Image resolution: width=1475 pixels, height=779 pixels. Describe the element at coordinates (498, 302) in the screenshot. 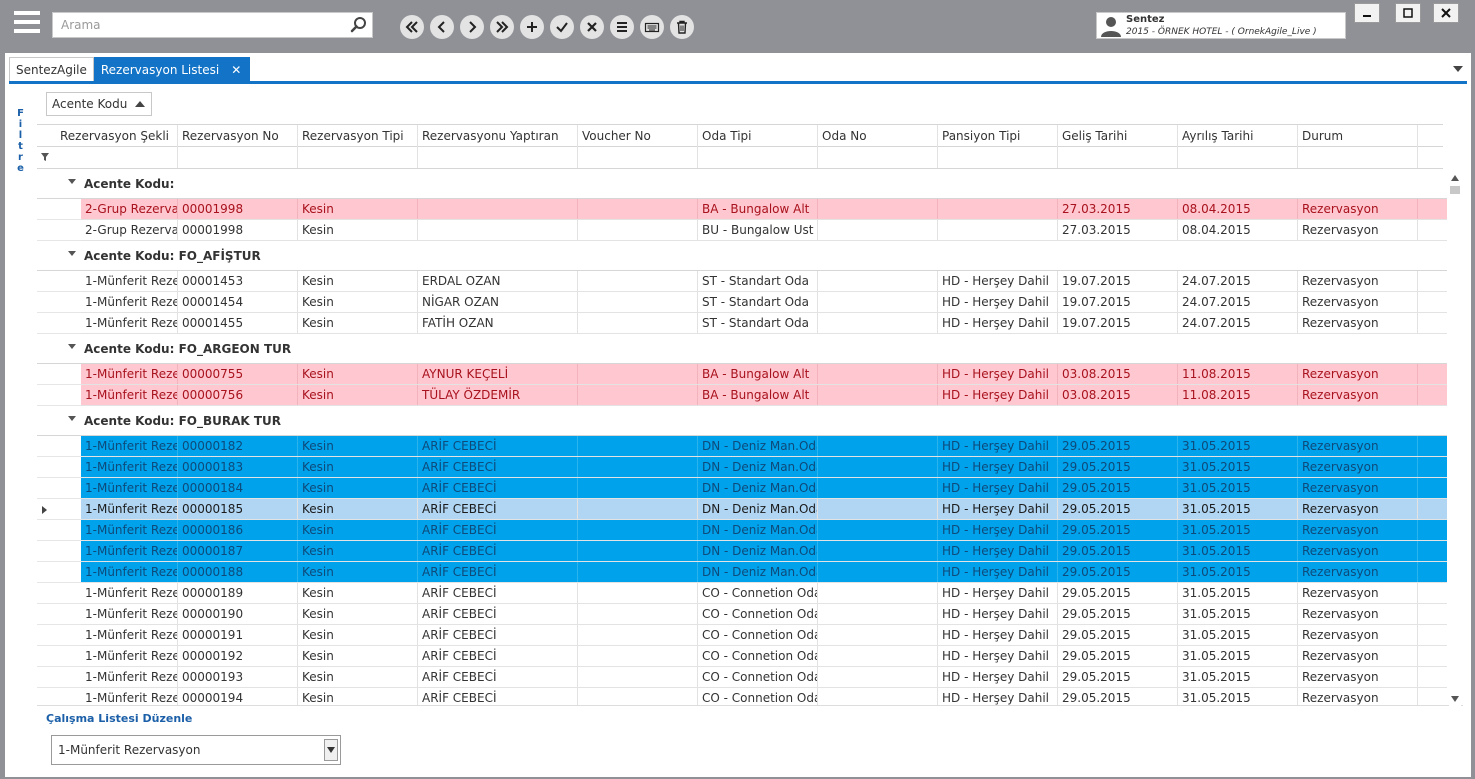

I see `table-cell: NİGAR OZAN` at that location.